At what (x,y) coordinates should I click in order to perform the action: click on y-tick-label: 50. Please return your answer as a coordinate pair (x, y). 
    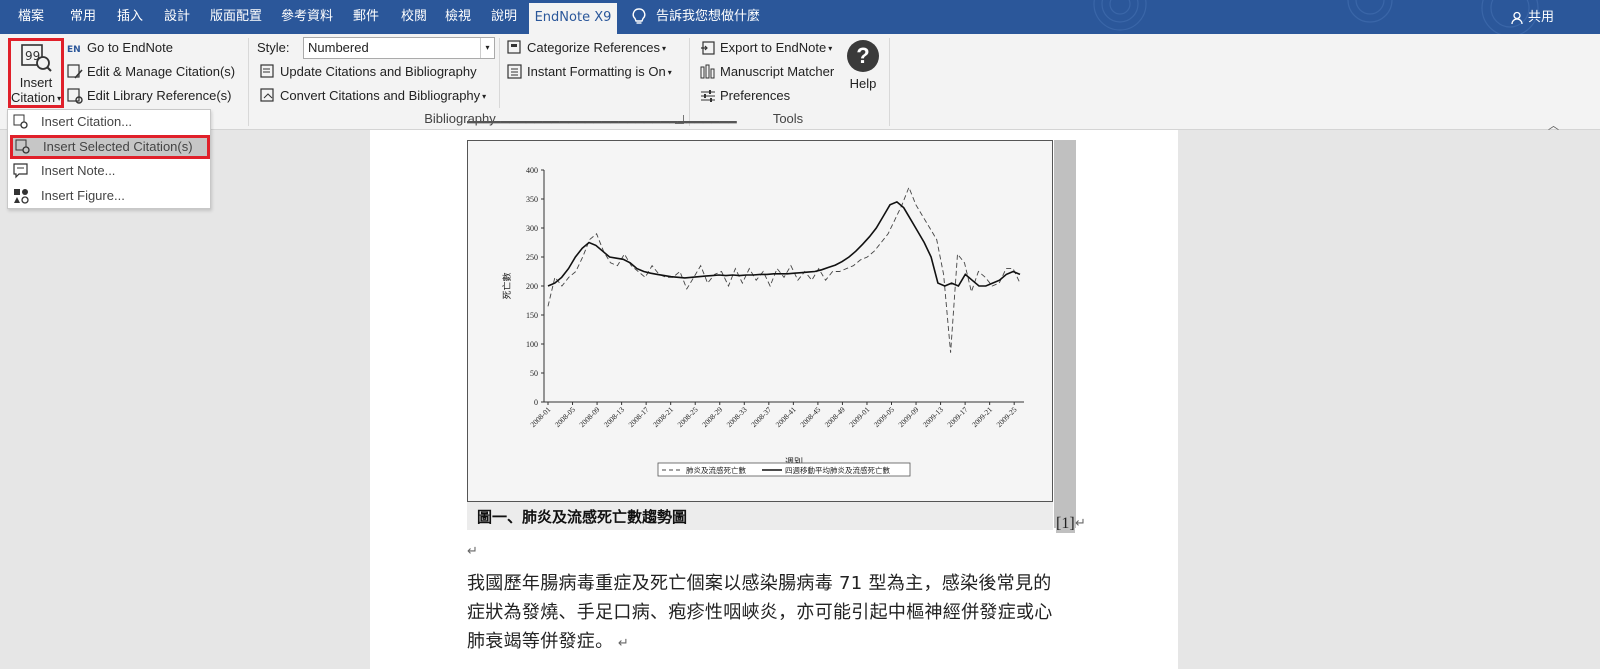
    Looking at the image, I should click on (534, 373).